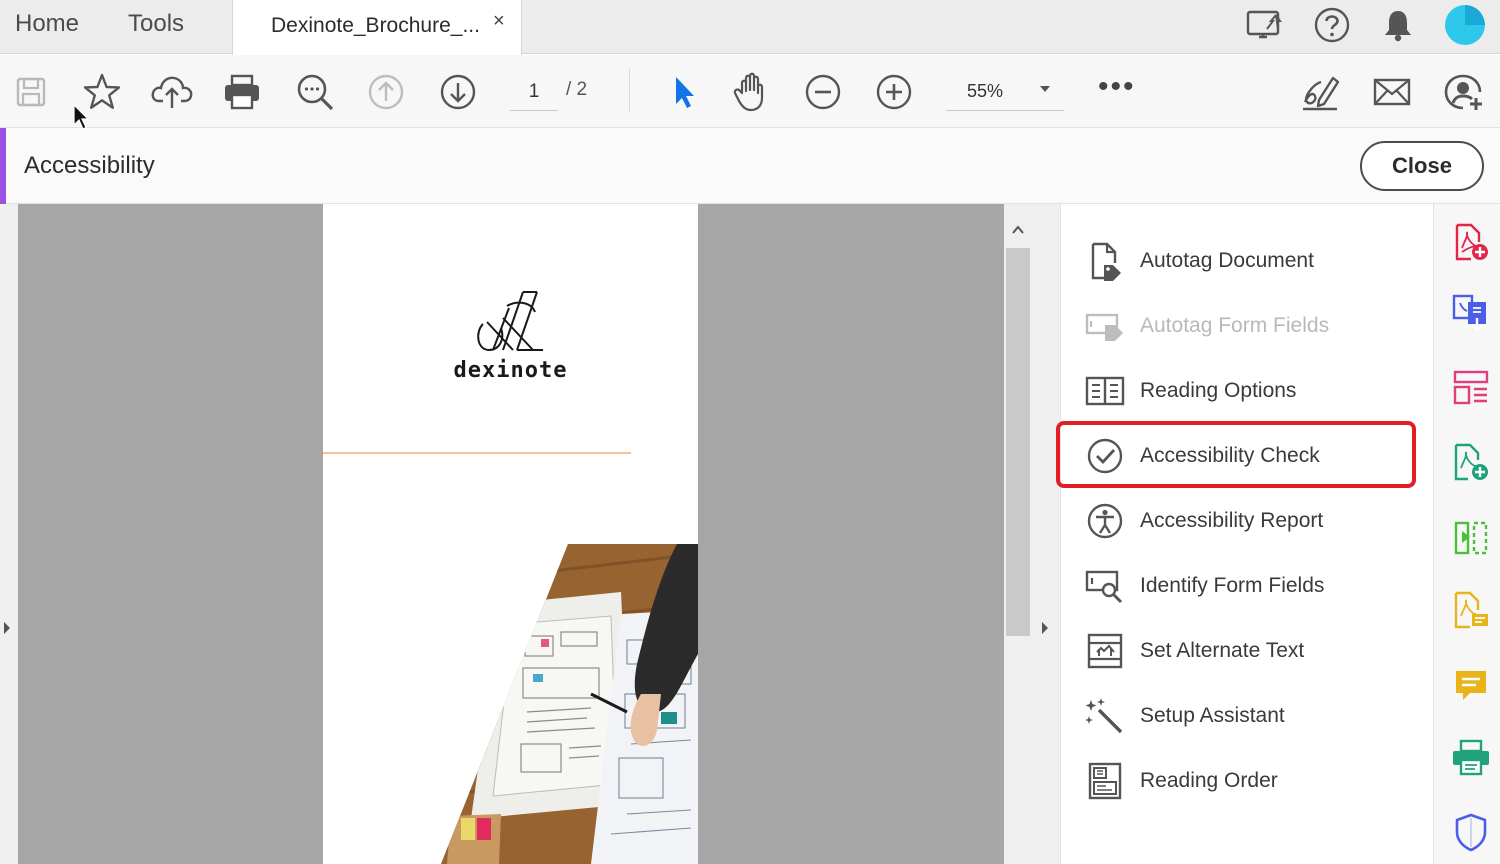 The width and height of the screenshot is (1500, 864). What do you see at coordinates (823, 92) in the screenshot?
I see `zoom-out-icon` at bounding box center [823, 92].